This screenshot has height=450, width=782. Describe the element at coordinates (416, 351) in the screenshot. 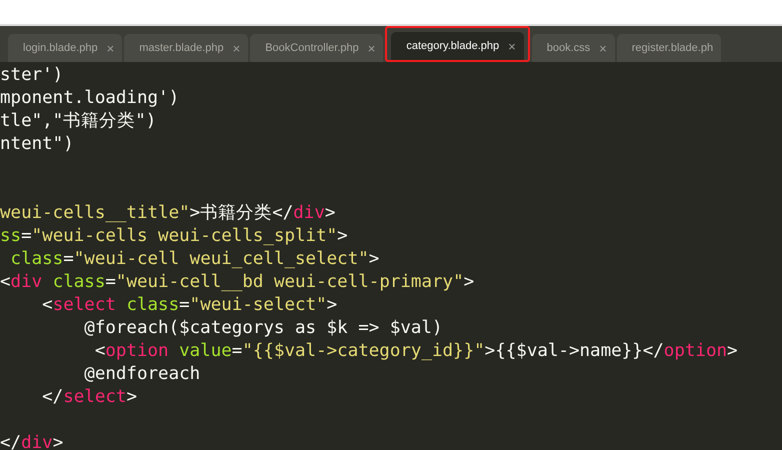

I see `code-line: <option value="{{$val->category_id}}">{{$val->name}}</option>` at that location.